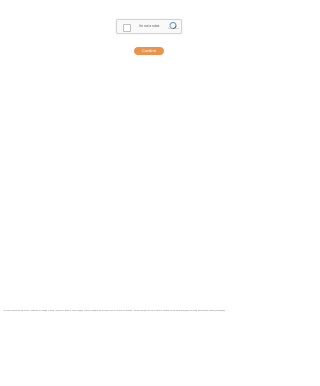 Image resolution: width=320 pixels, height=386 pixels. Describe the element at coordinates (127, 28) in the screenshot. I see `recaptcha-checkbox` at that location.